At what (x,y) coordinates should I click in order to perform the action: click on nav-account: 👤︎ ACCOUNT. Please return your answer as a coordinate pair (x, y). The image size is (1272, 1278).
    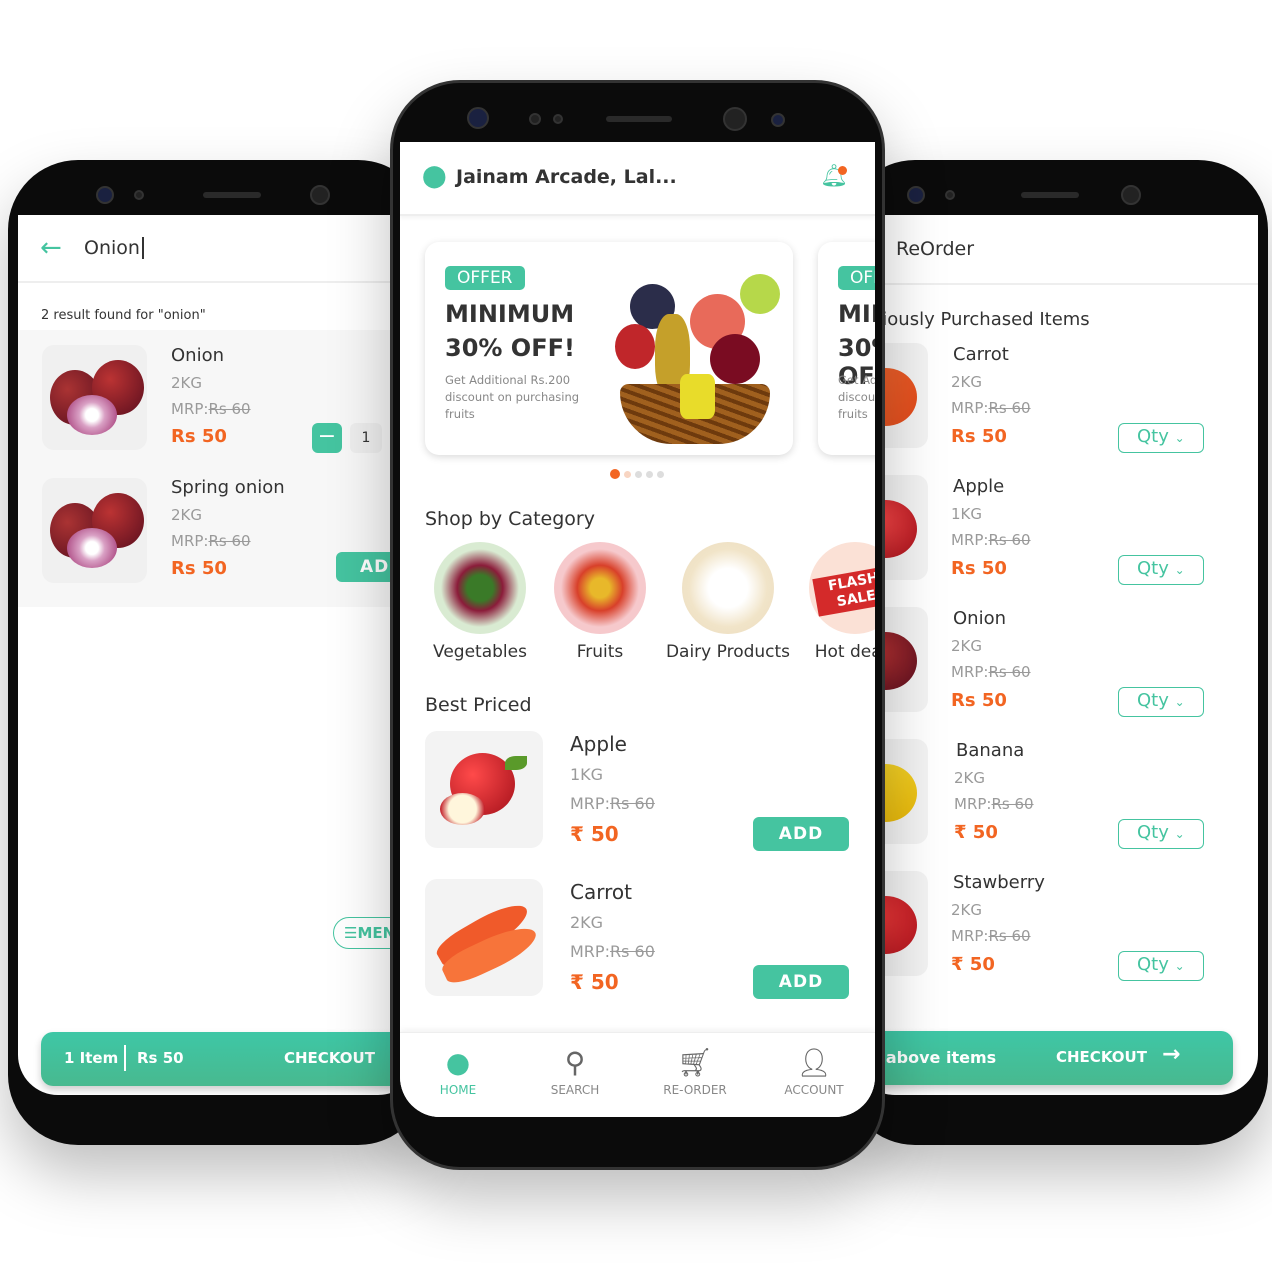
    Looking at the image, I should click on (814, 1070).